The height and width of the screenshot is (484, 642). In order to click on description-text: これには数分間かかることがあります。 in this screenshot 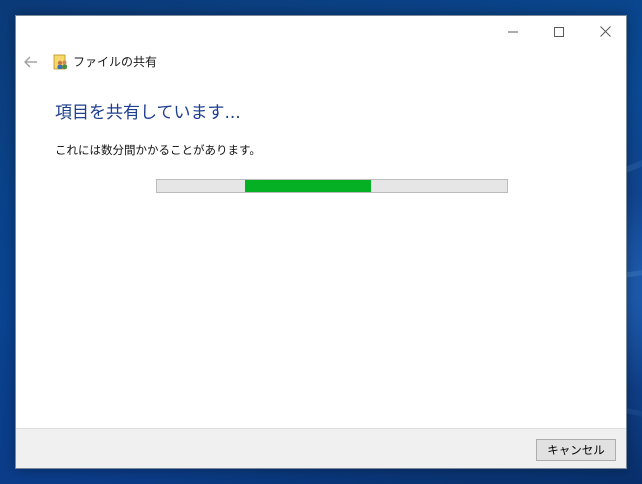, I will do `click(158, 150)`.